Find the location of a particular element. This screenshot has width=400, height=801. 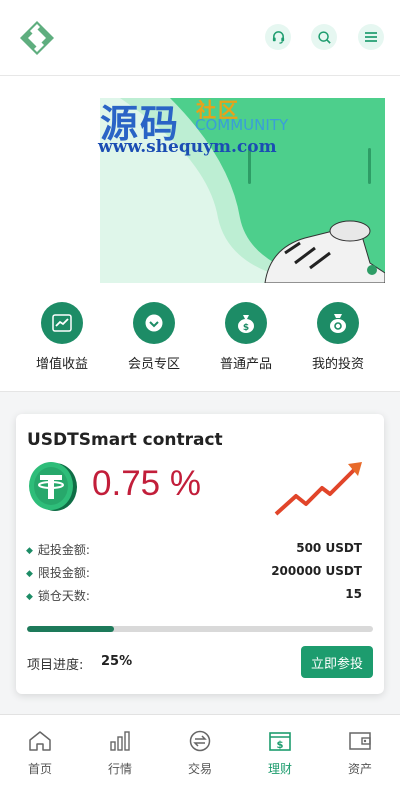

nav-market: 行情 is located at coordinates (120, 753).